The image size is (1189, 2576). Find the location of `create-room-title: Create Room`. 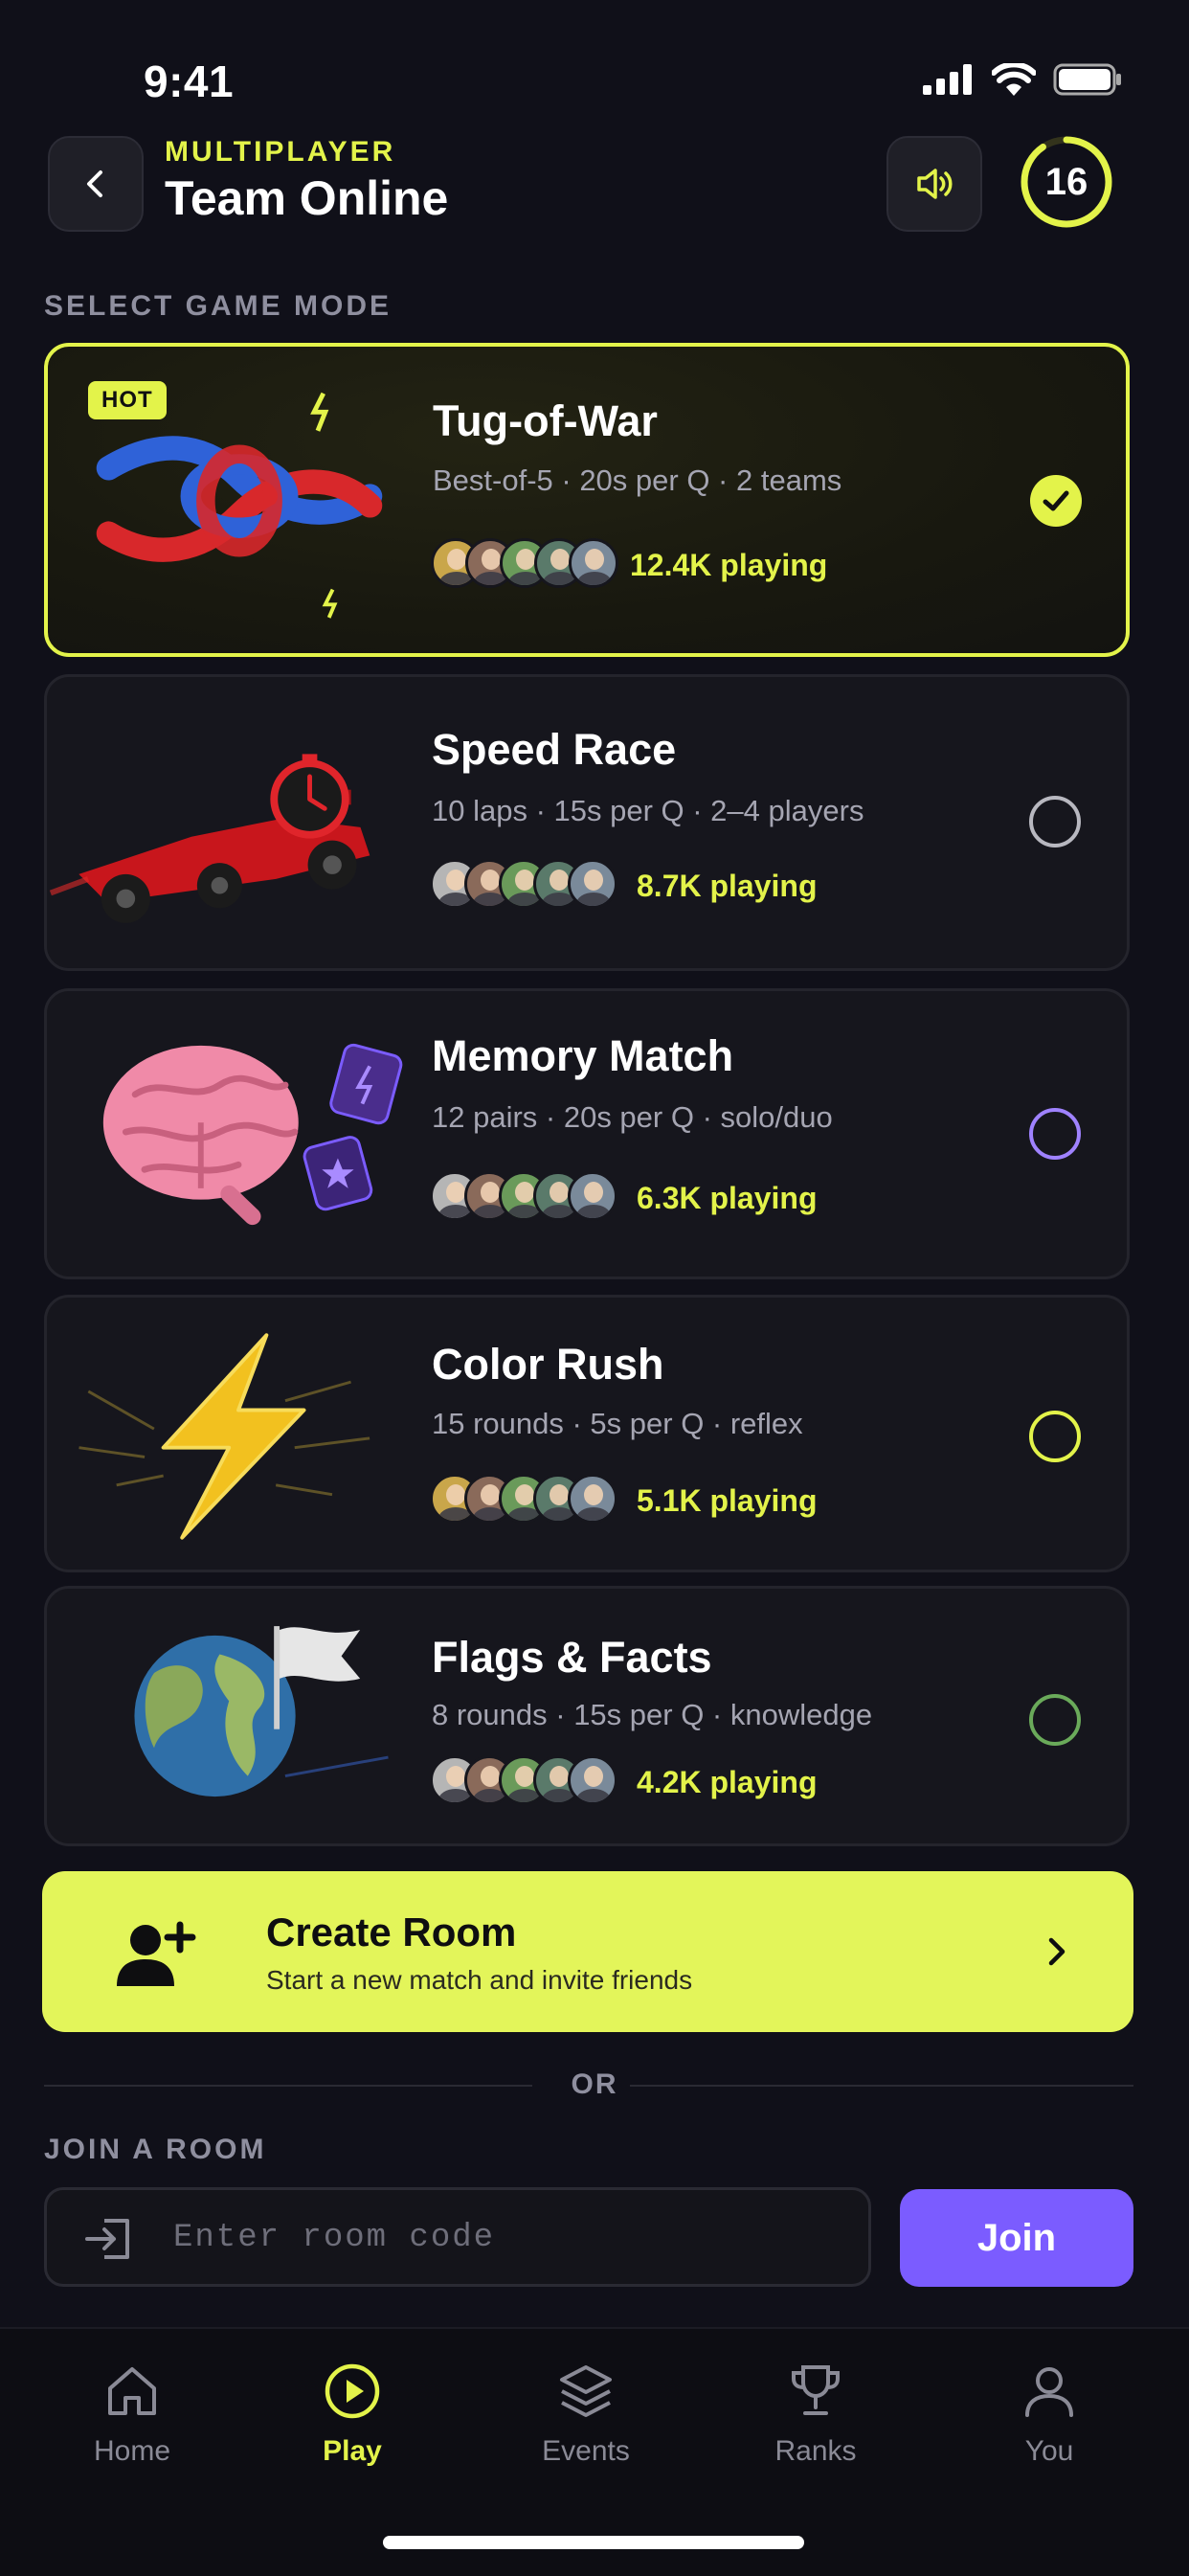

create-room-title: Create Room is located at coordinates (391, 1932).